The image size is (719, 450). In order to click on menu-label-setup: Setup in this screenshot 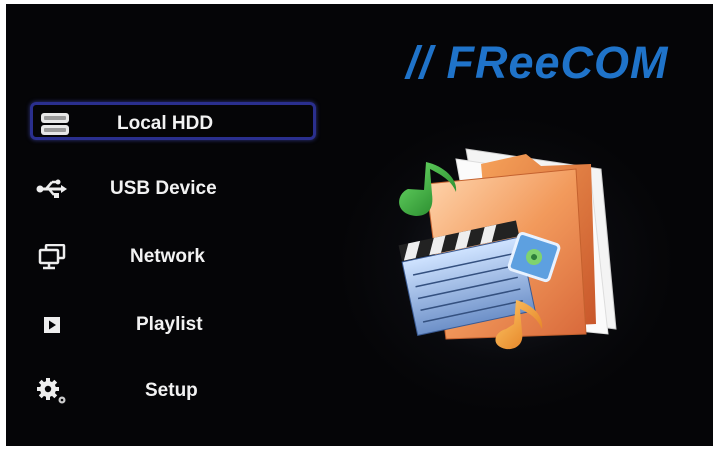, I will do `click(171, 390)`.